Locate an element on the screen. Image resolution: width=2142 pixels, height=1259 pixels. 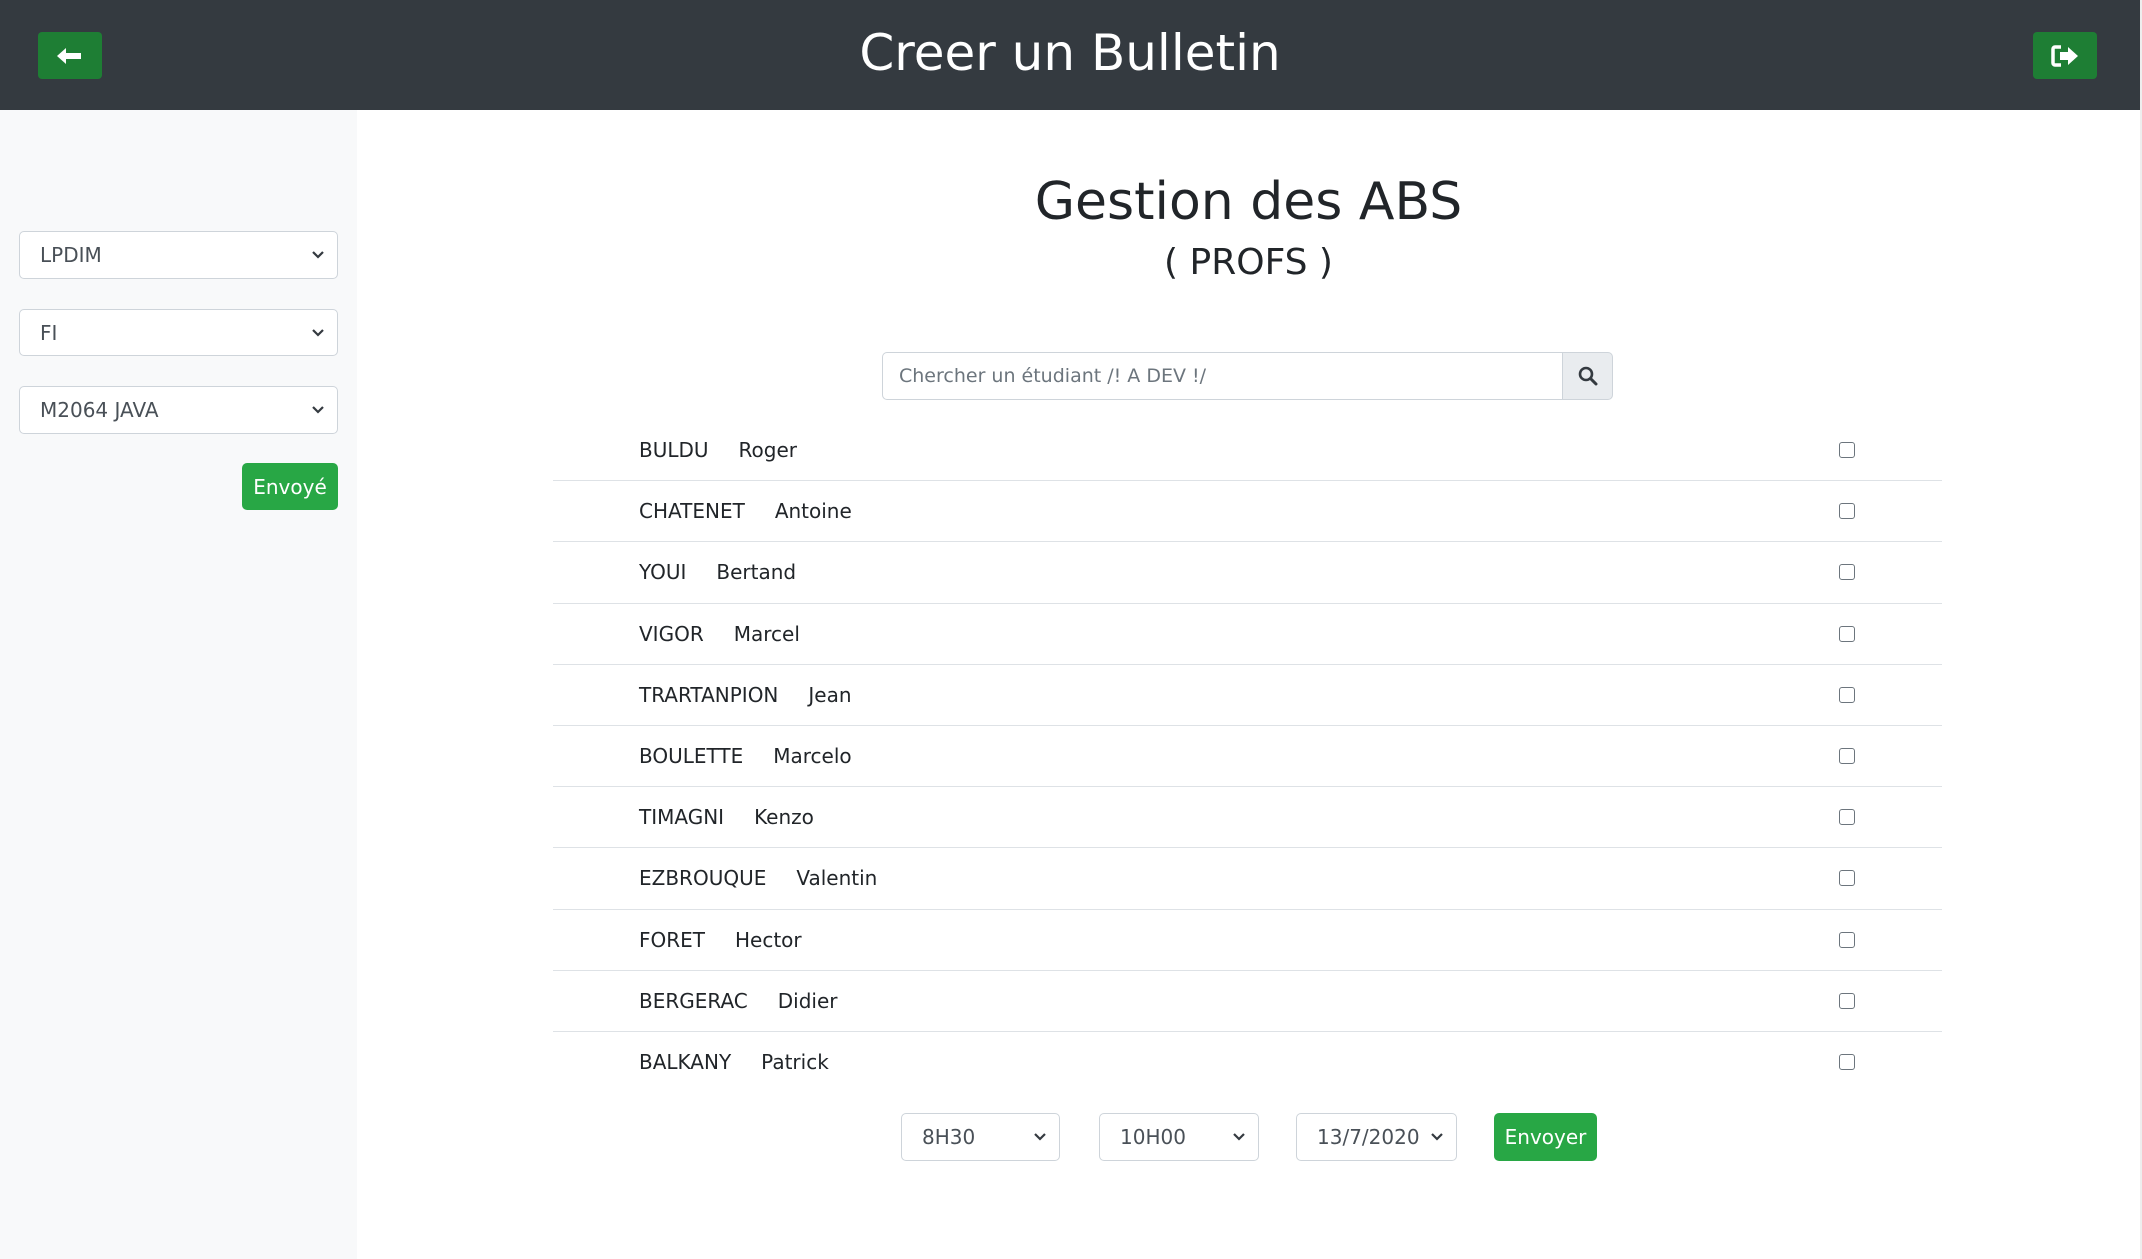
type-select-value: FI is located at coordinates (49, 332).